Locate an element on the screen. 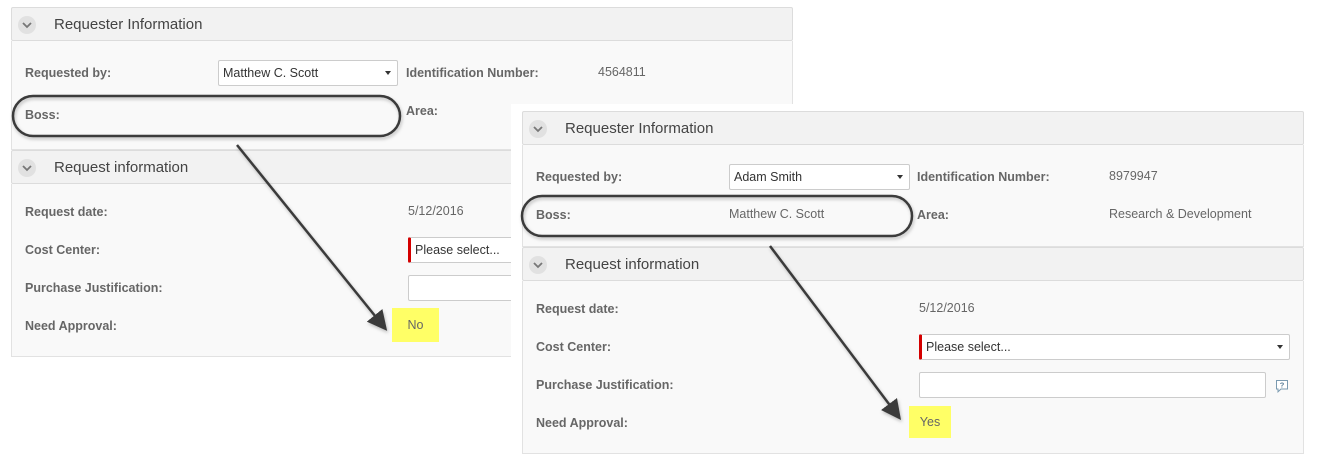 This screenshot has height=455, width=1317. identification-number-value: 4564811 is located at coordinates (622, 72).